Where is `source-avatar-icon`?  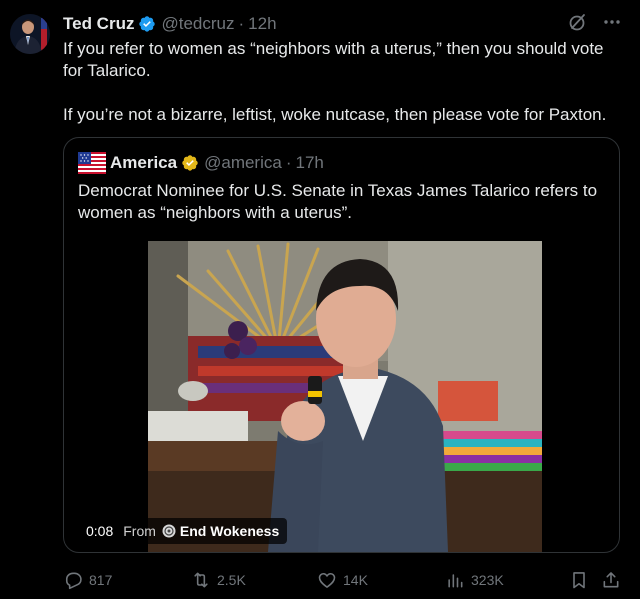
source-avatar-icon is located at coordinates (169, 531).